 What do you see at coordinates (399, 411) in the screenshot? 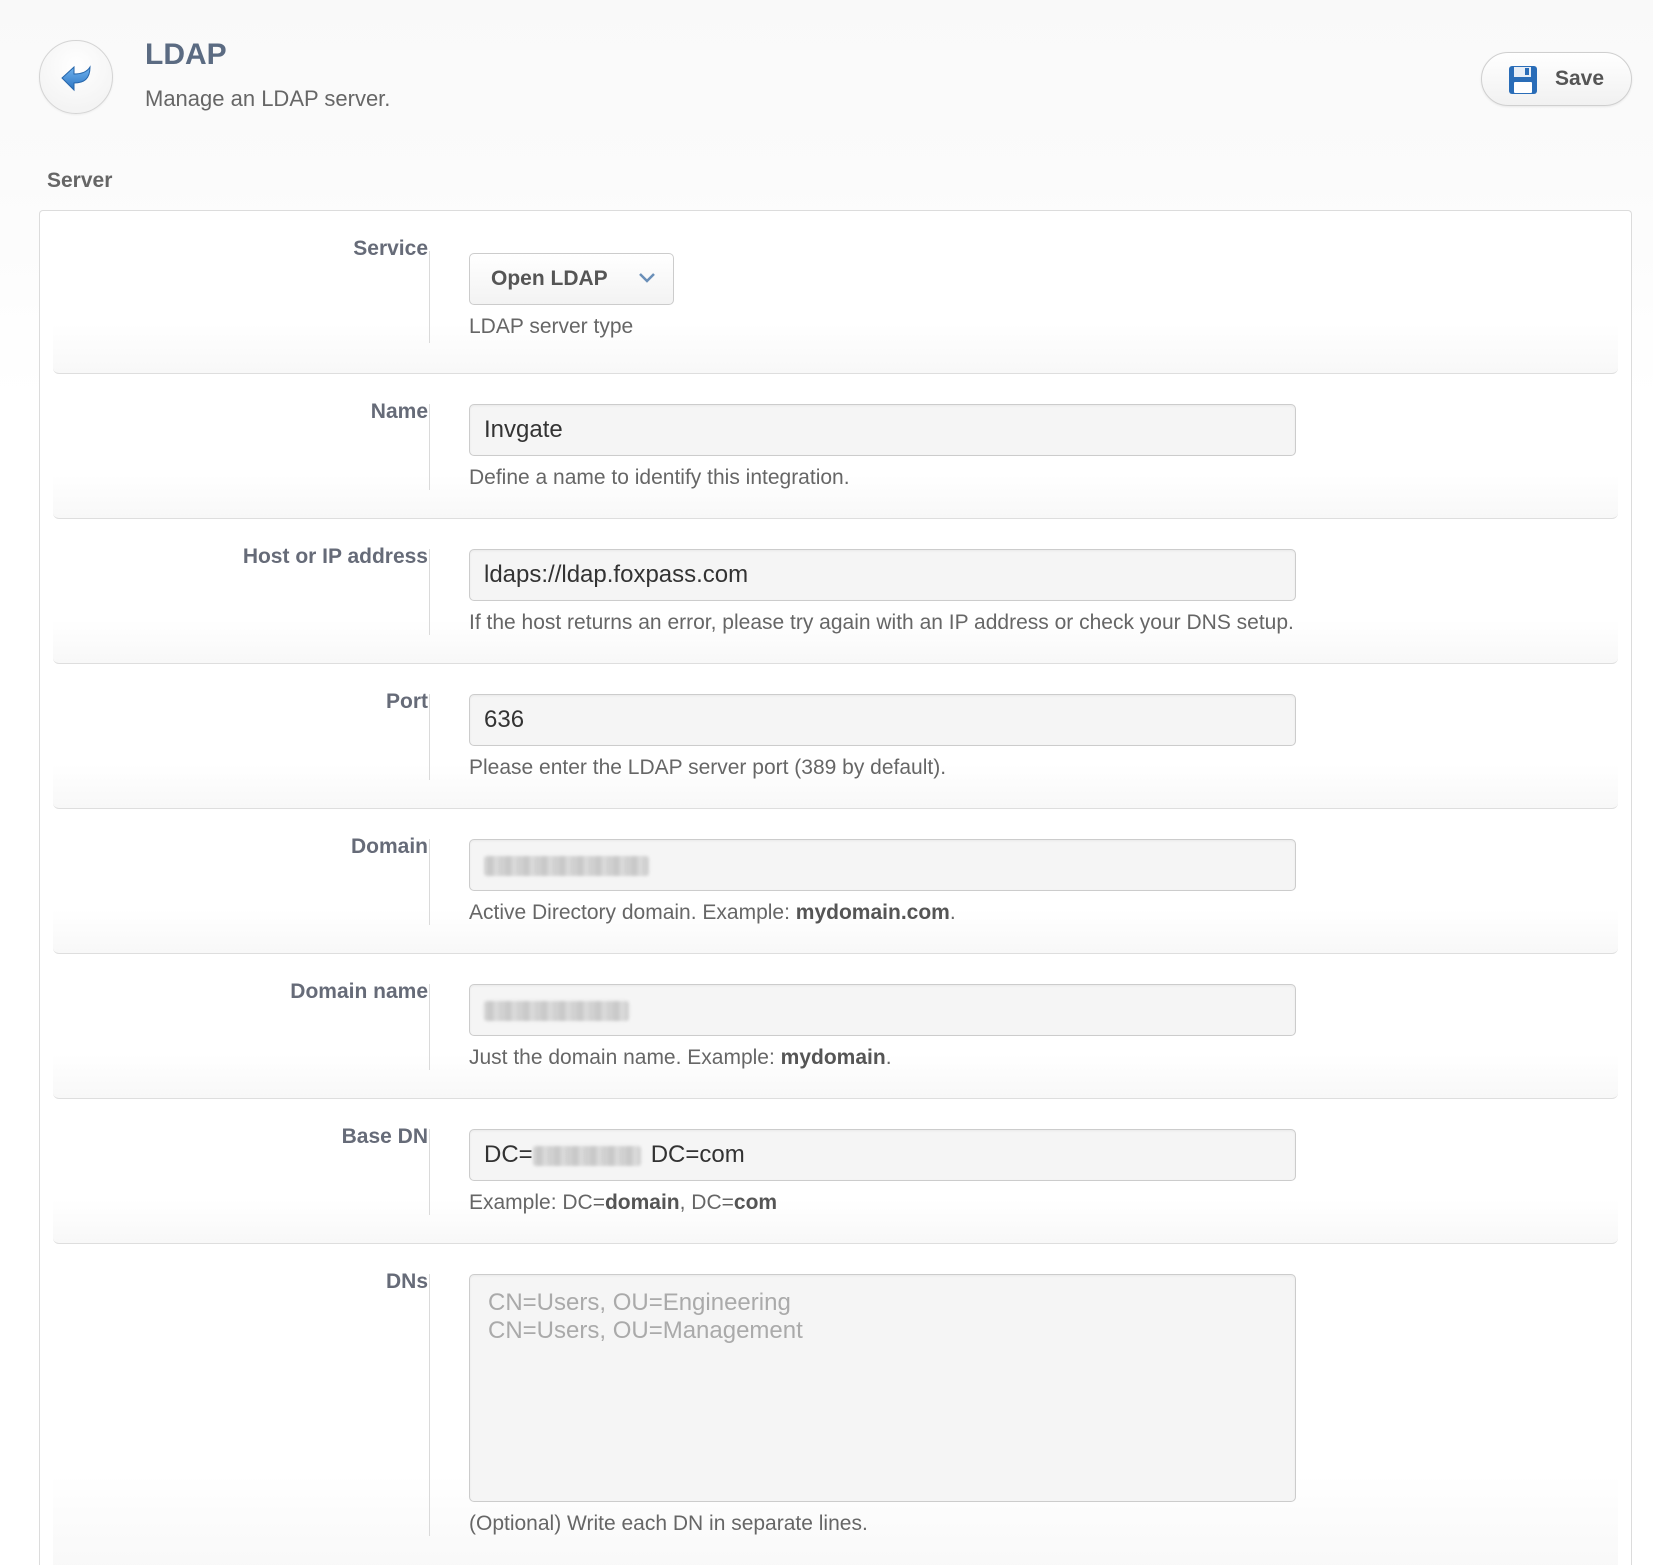
I see `name-label: Name` at bounding box center [399, 411].